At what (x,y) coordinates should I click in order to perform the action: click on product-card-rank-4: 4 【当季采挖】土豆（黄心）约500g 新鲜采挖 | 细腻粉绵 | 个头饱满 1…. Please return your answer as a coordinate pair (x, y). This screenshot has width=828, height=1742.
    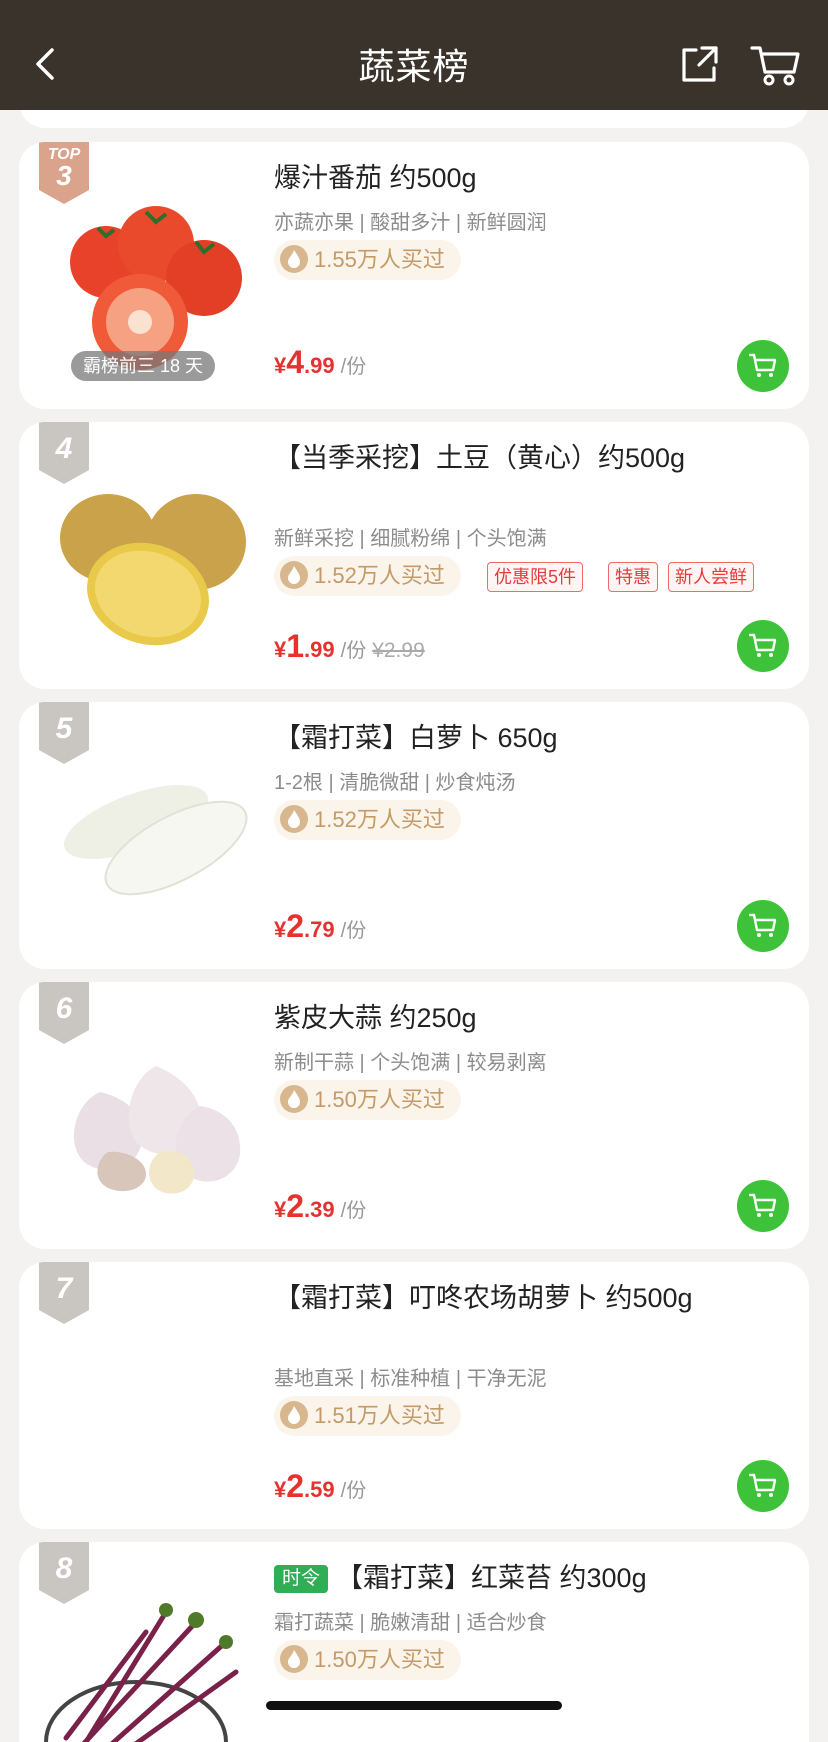
    Looking at the image, I should click on (414, 555).